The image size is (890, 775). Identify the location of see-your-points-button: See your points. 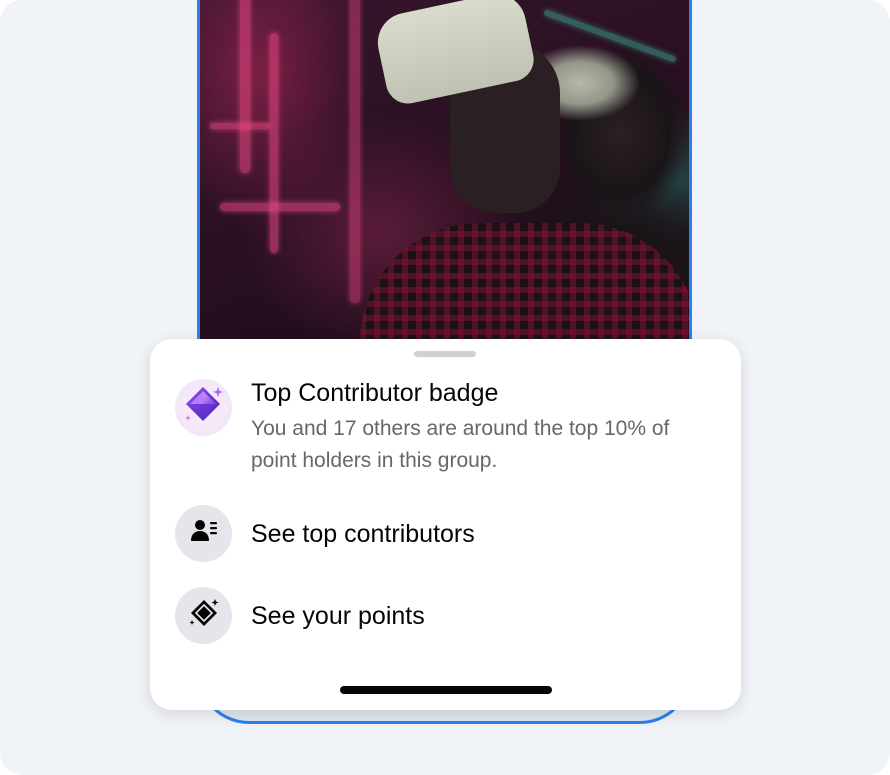
(300, 615).